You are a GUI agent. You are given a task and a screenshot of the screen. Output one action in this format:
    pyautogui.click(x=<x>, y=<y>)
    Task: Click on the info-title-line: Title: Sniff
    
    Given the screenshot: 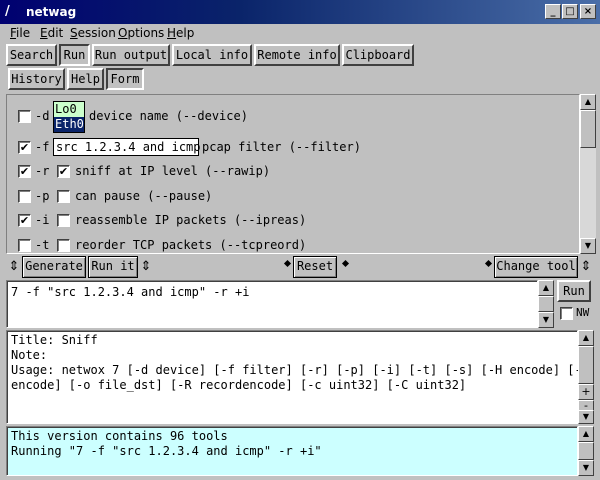 What is the action you would take?
    pyautogui.click(x=54, y=340)
    